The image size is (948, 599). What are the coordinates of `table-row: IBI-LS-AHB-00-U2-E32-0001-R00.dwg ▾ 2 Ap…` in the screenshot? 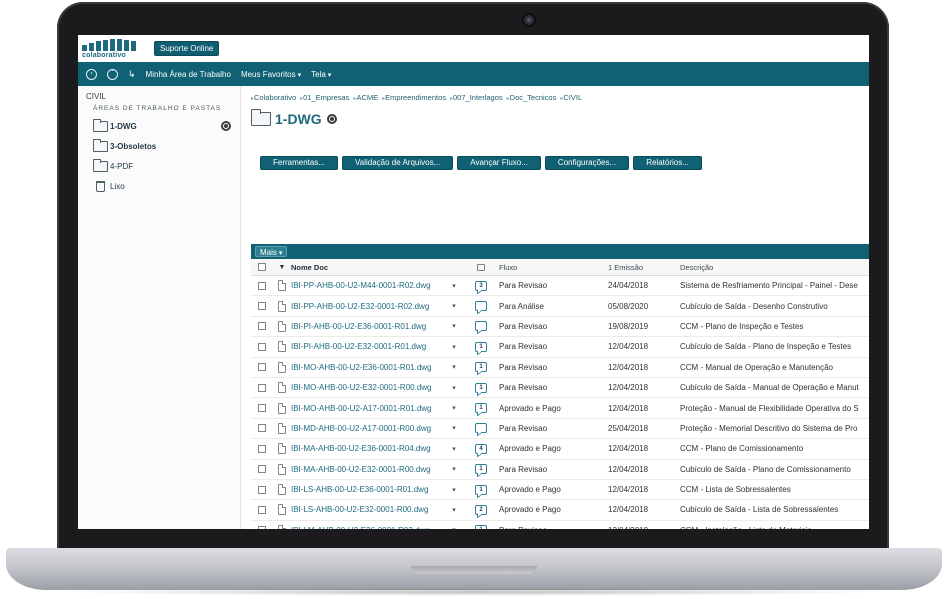 It's located at (560, 510).